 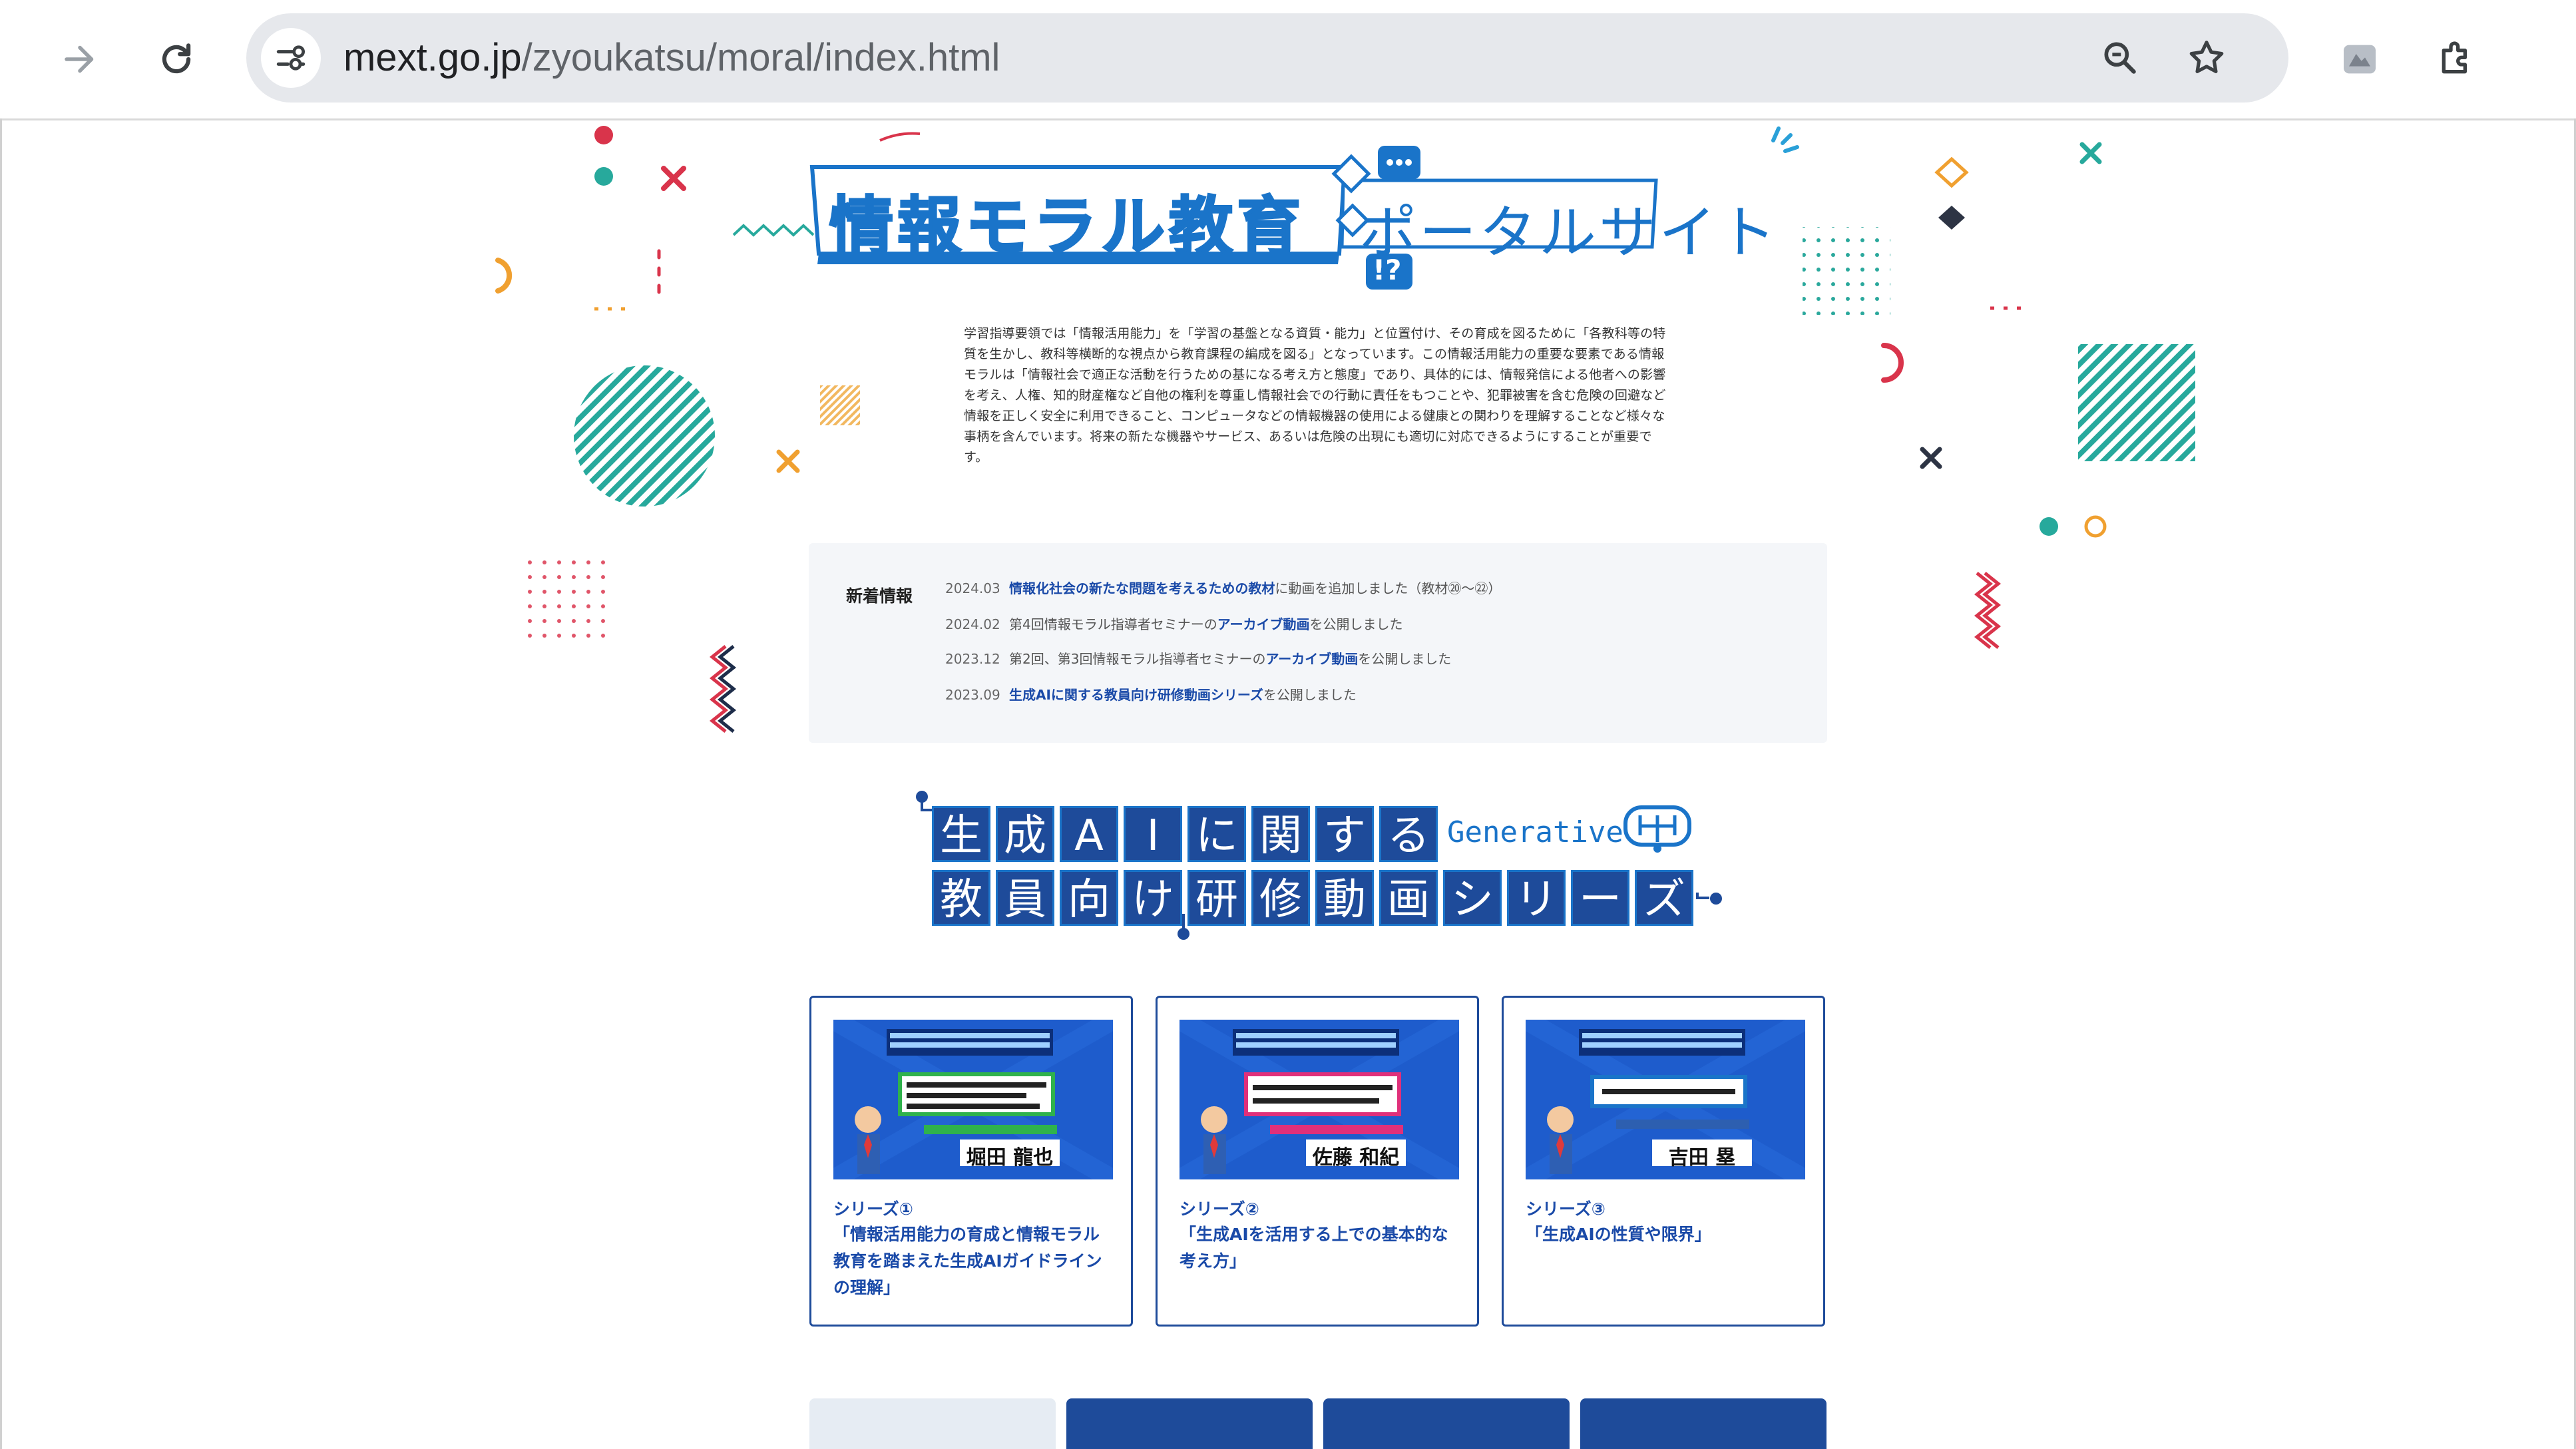 What do you see at coordinates (176, 59) in the screenshot?
I see `reload-icon` at bounding box center [176, 59].